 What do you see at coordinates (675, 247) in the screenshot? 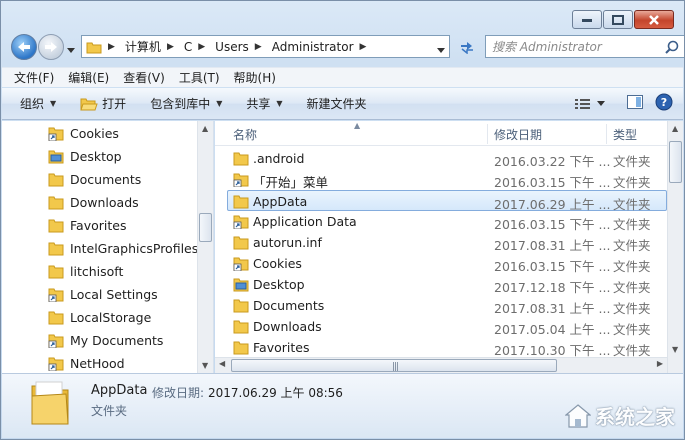
I see `file-list-vertical-scrollbar: ▲ ▼` at bounding box center [675, 247].